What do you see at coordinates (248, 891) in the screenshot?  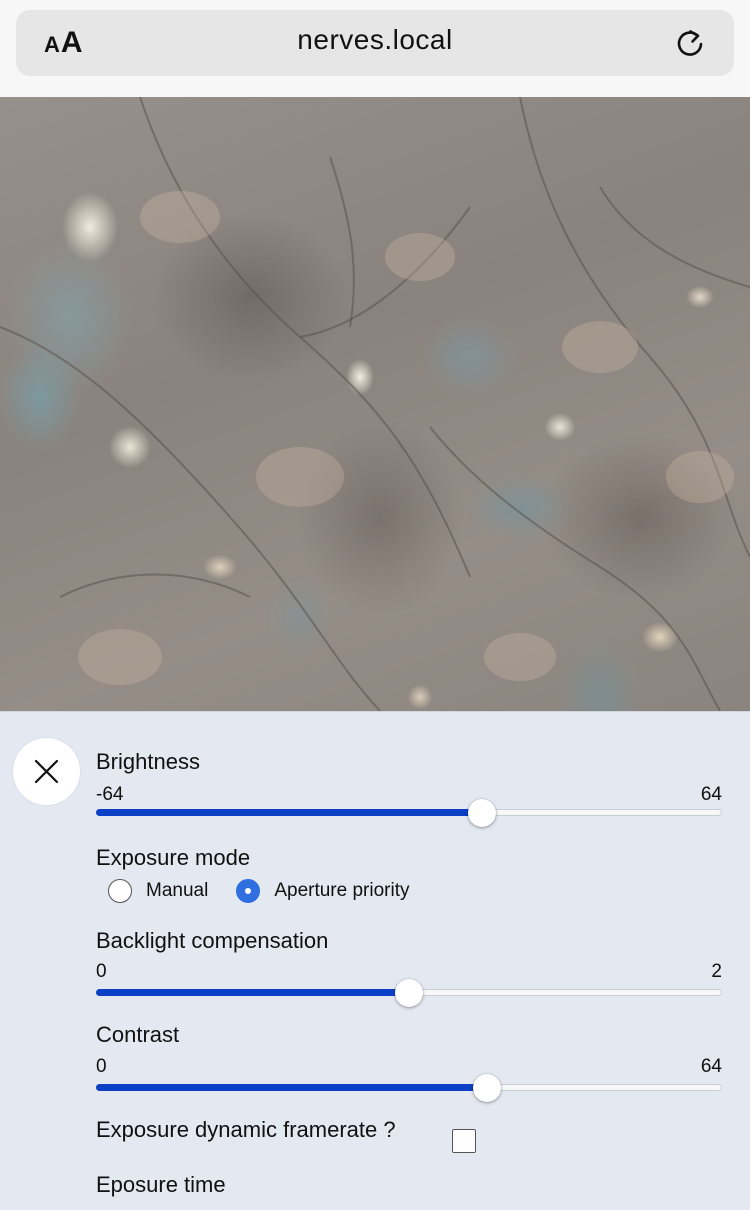 I see `exposure-mode-aperture-radio` at bounding box center [248, 891].